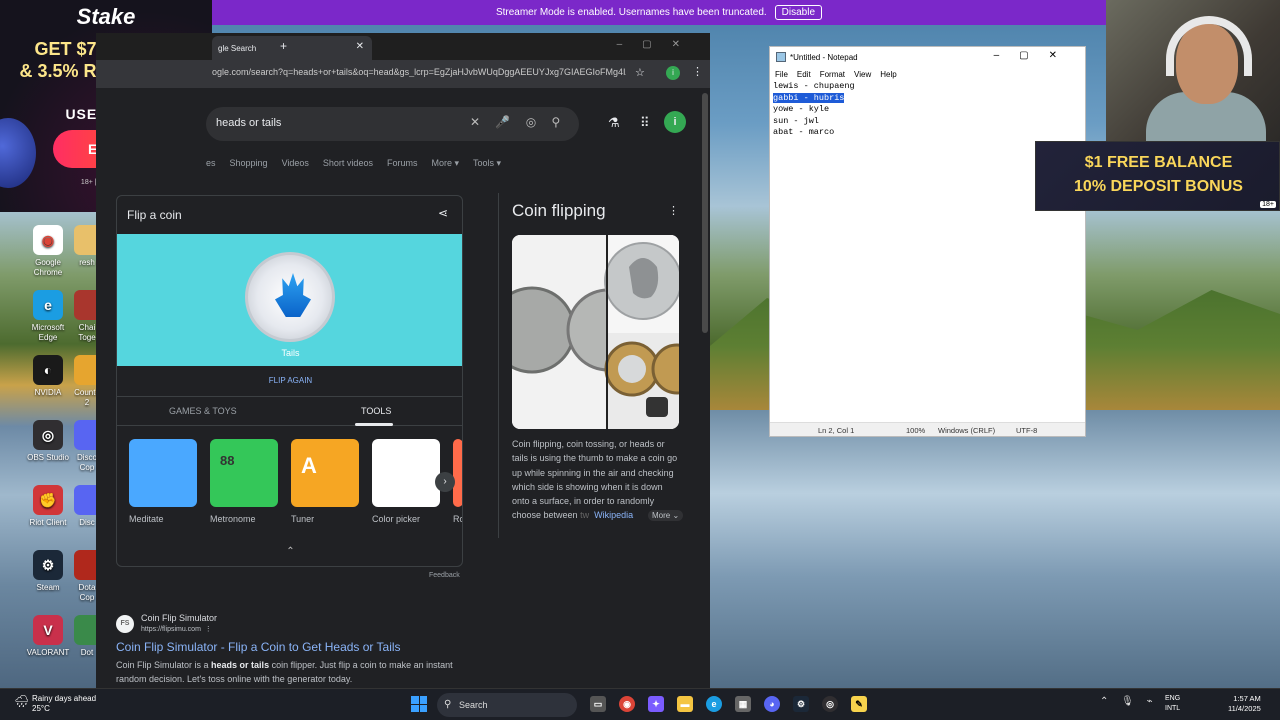 This screenshot has width=1280, height=720. Describe the element at coordinates (714, 704) in the screenshot. I see `edge-taskbar-icon: e` at that location.